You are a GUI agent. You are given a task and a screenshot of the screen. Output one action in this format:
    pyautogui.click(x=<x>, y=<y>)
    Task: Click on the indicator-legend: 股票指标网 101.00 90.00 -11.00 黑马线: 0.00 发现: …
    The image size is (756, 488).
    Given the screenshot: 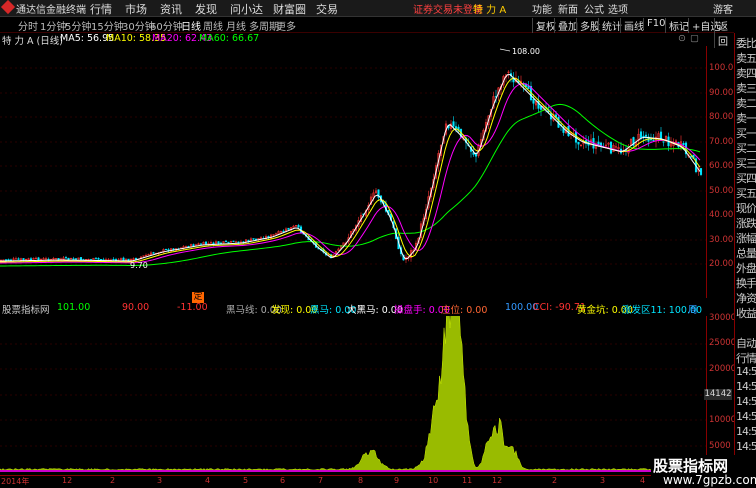 What is the action you would take?
    pyautogui.click(x=367, y=309)
    